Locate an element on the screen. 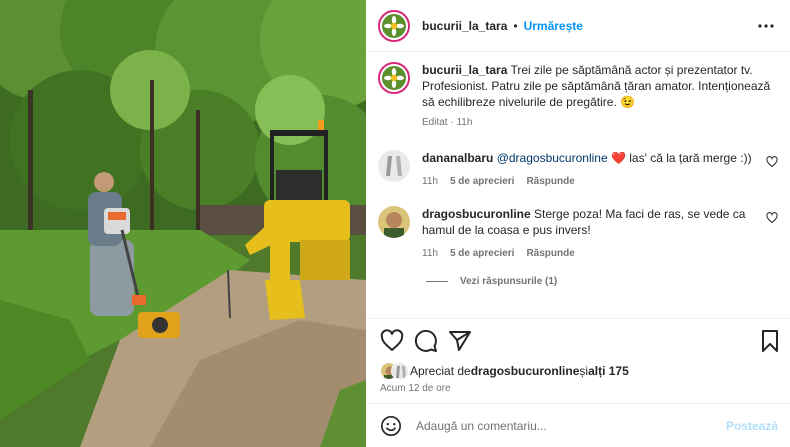 The width and height of the screenshot is (790, 447). caption-meta: Editat · 11h is located at coordinates (447, 122).